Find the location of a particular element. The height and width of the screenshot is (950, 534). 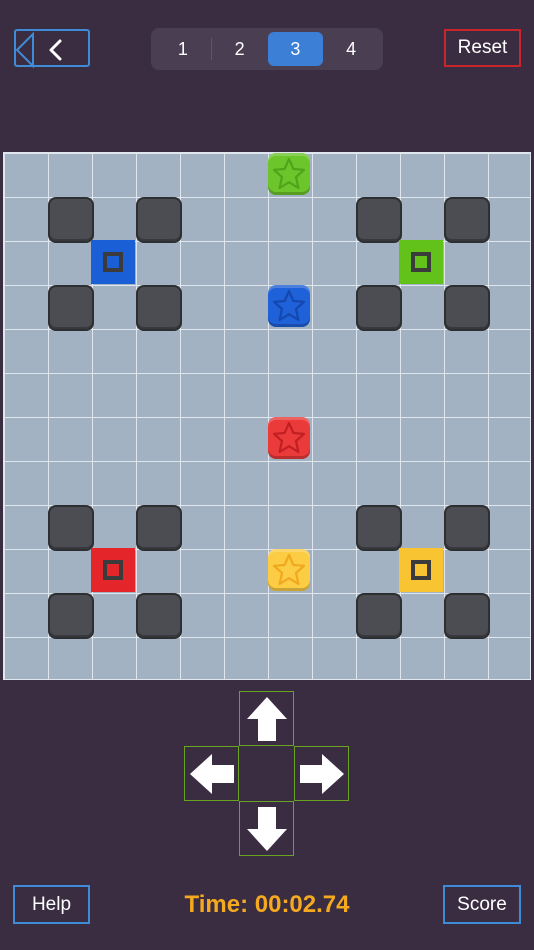

arrow-up-icon is located at coordinates (266, 718).